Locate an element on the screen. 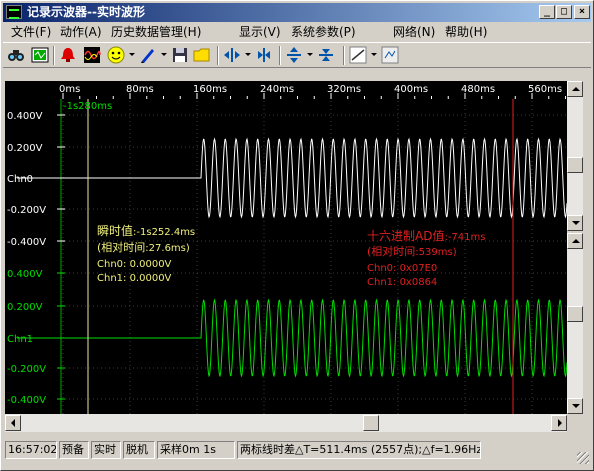 The width and height of the screenshot is (594, 471). smiley-icon is located at coordinates (116, 55).